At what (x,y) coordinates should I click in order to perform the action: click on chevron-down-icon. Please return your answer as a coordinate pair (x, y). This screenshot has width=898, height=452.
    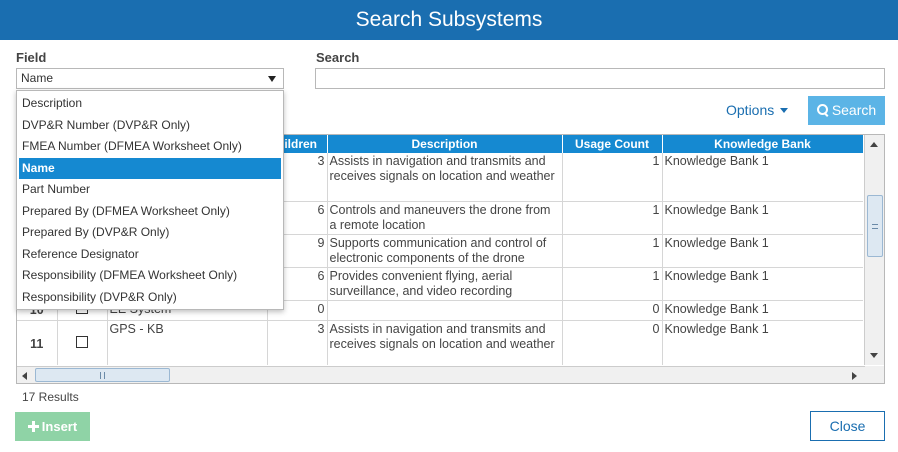
    Looking at the image, I should click on (272, 79).